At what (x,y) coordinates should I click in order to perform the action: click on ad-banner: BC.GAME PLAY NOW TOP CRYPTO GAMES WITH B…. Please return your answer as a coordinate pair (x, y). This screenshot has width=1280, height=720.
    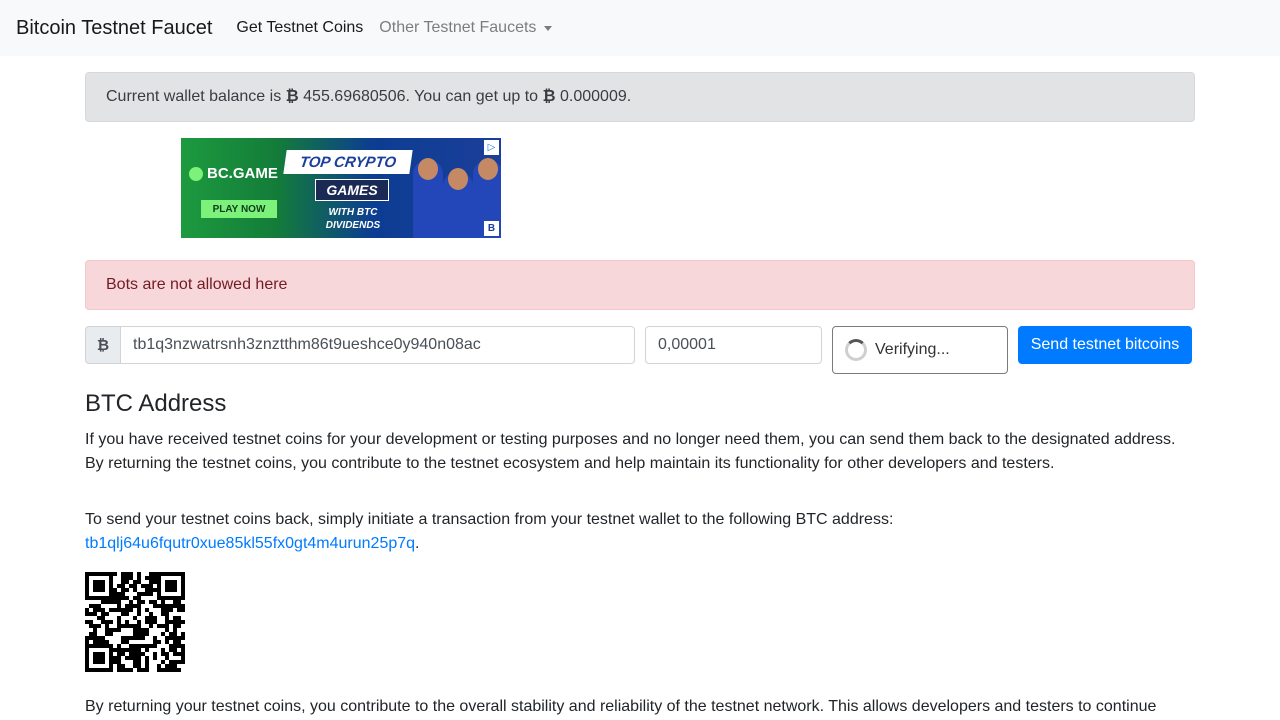
    Looking at the image, I should click on (341, 188).